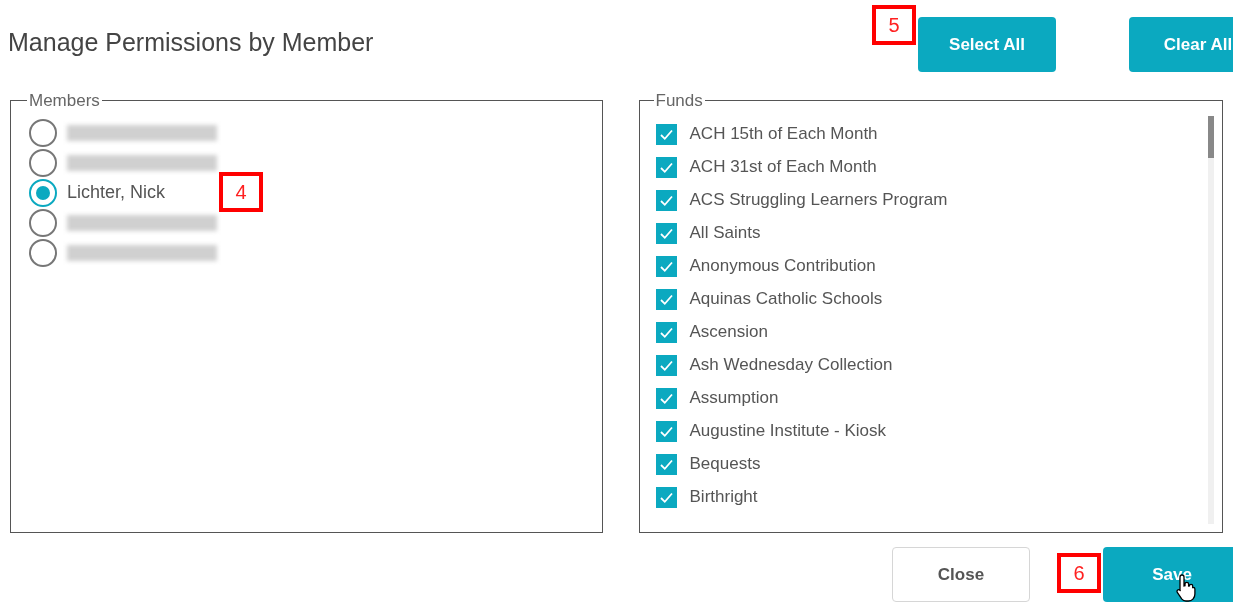 The width and height of the screenshot is (1233, 614). Describe the element at coordinates (64, 101) in the screenshot. I see `panel-legend: Members` at that location.